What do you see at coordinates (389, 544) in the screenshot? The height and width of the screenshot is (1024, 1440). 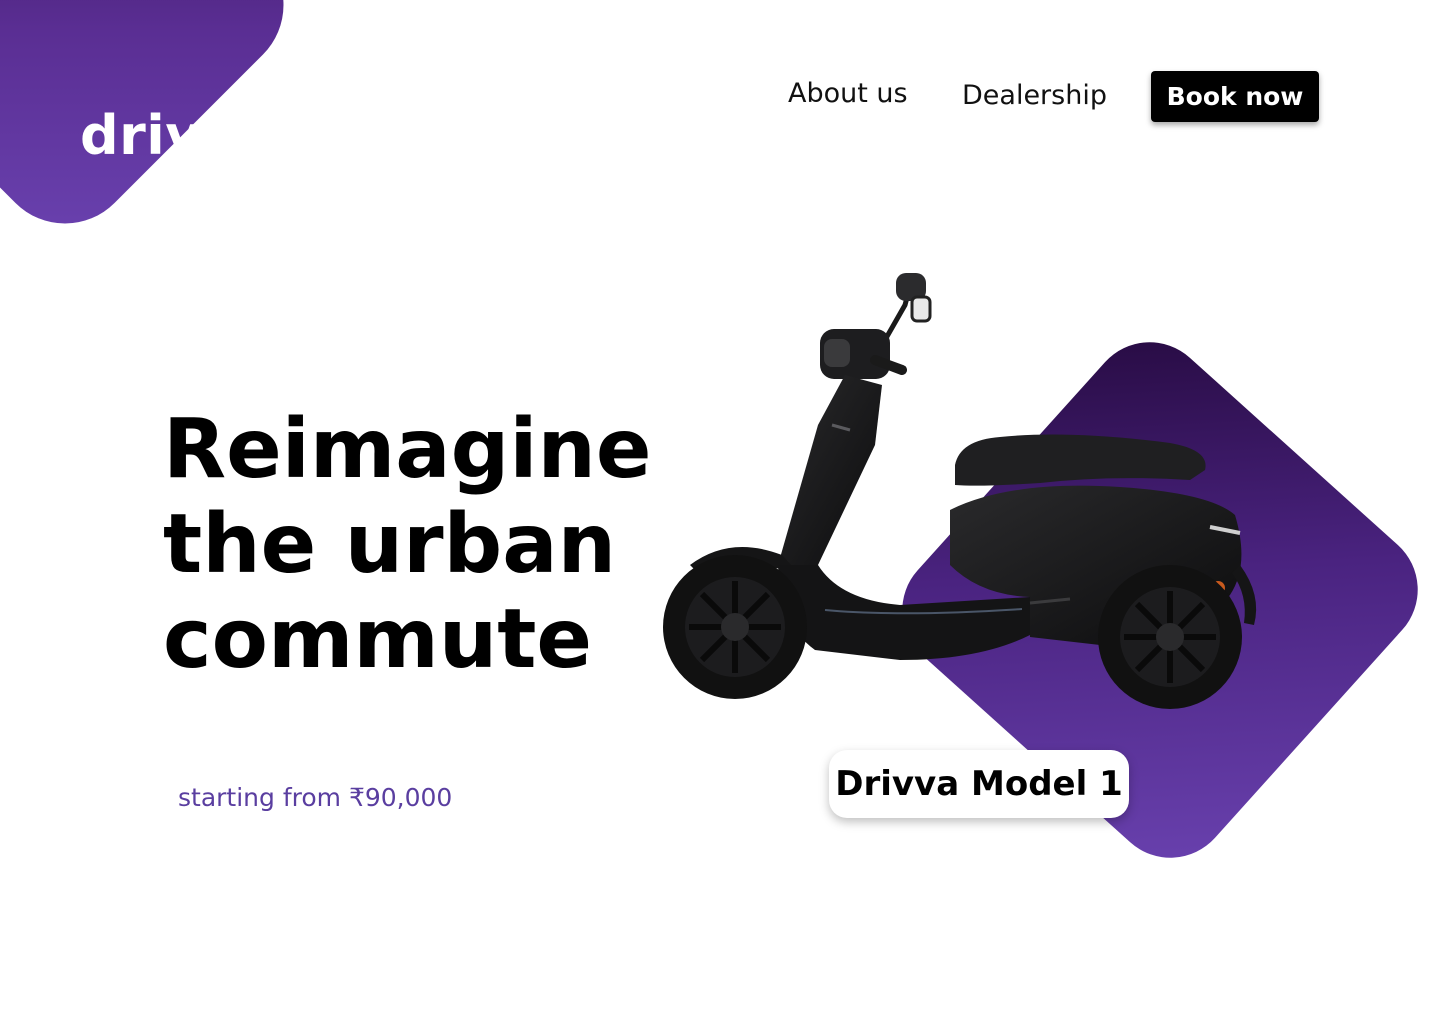 I see `headline-line: the urban` at bounding box center [389, 544].